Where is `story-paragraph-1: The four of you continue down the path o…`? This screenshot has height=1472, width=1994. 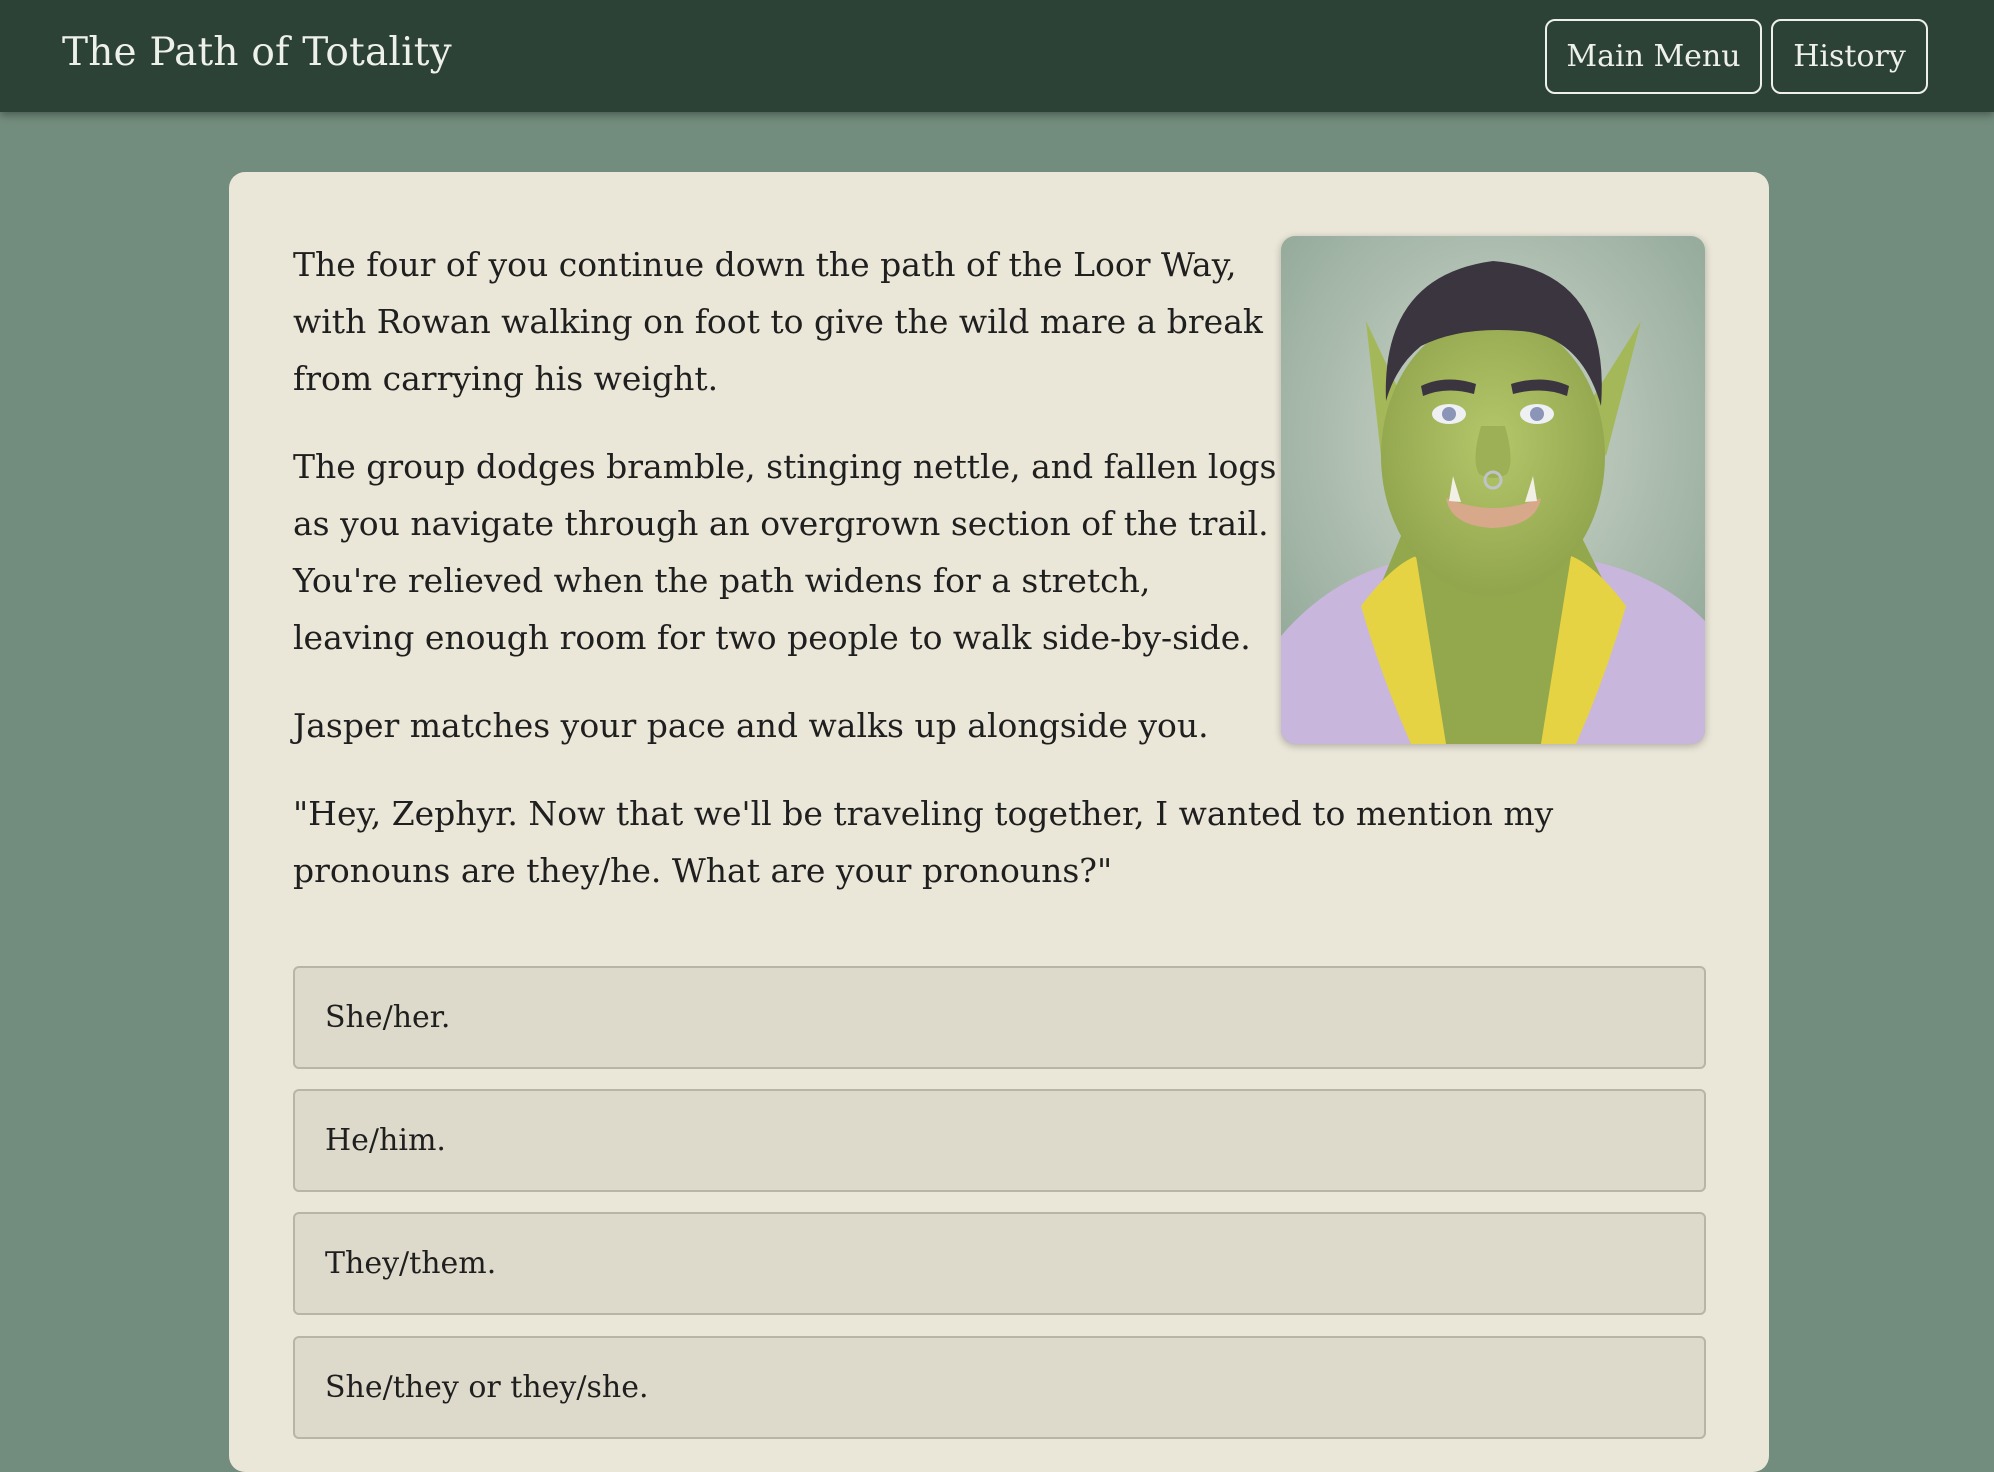 story-paragraph-1: The four of you continue down the path o… is located at coordinates (778, 321).